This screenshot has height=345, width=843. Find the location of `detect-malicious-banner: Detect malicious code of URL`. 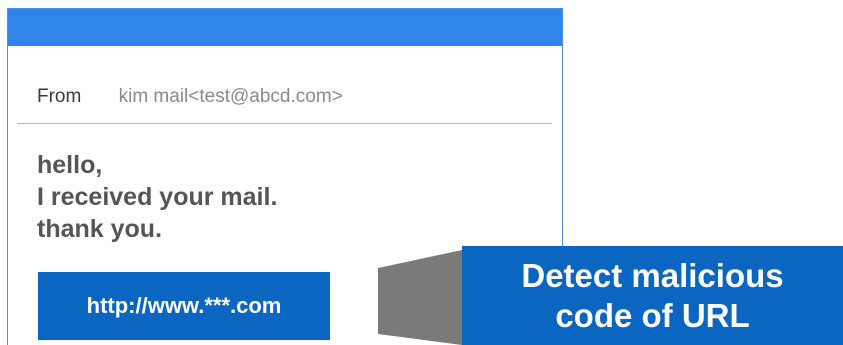

detect-malicious-banner: Detect malicious code of URL is located at coordinates (652, 295).